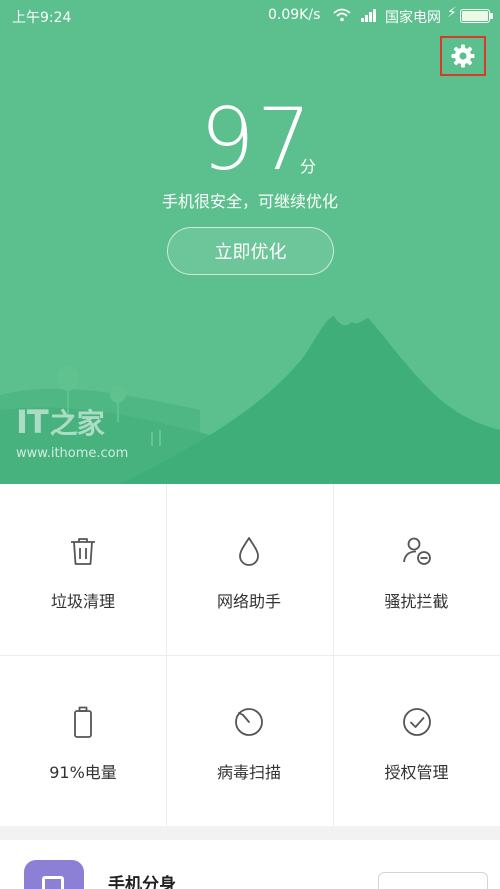  What do you see at coordinates (342, 15) in the screenshot?
I see `wifi-icon` at bounding box center [342, 15].